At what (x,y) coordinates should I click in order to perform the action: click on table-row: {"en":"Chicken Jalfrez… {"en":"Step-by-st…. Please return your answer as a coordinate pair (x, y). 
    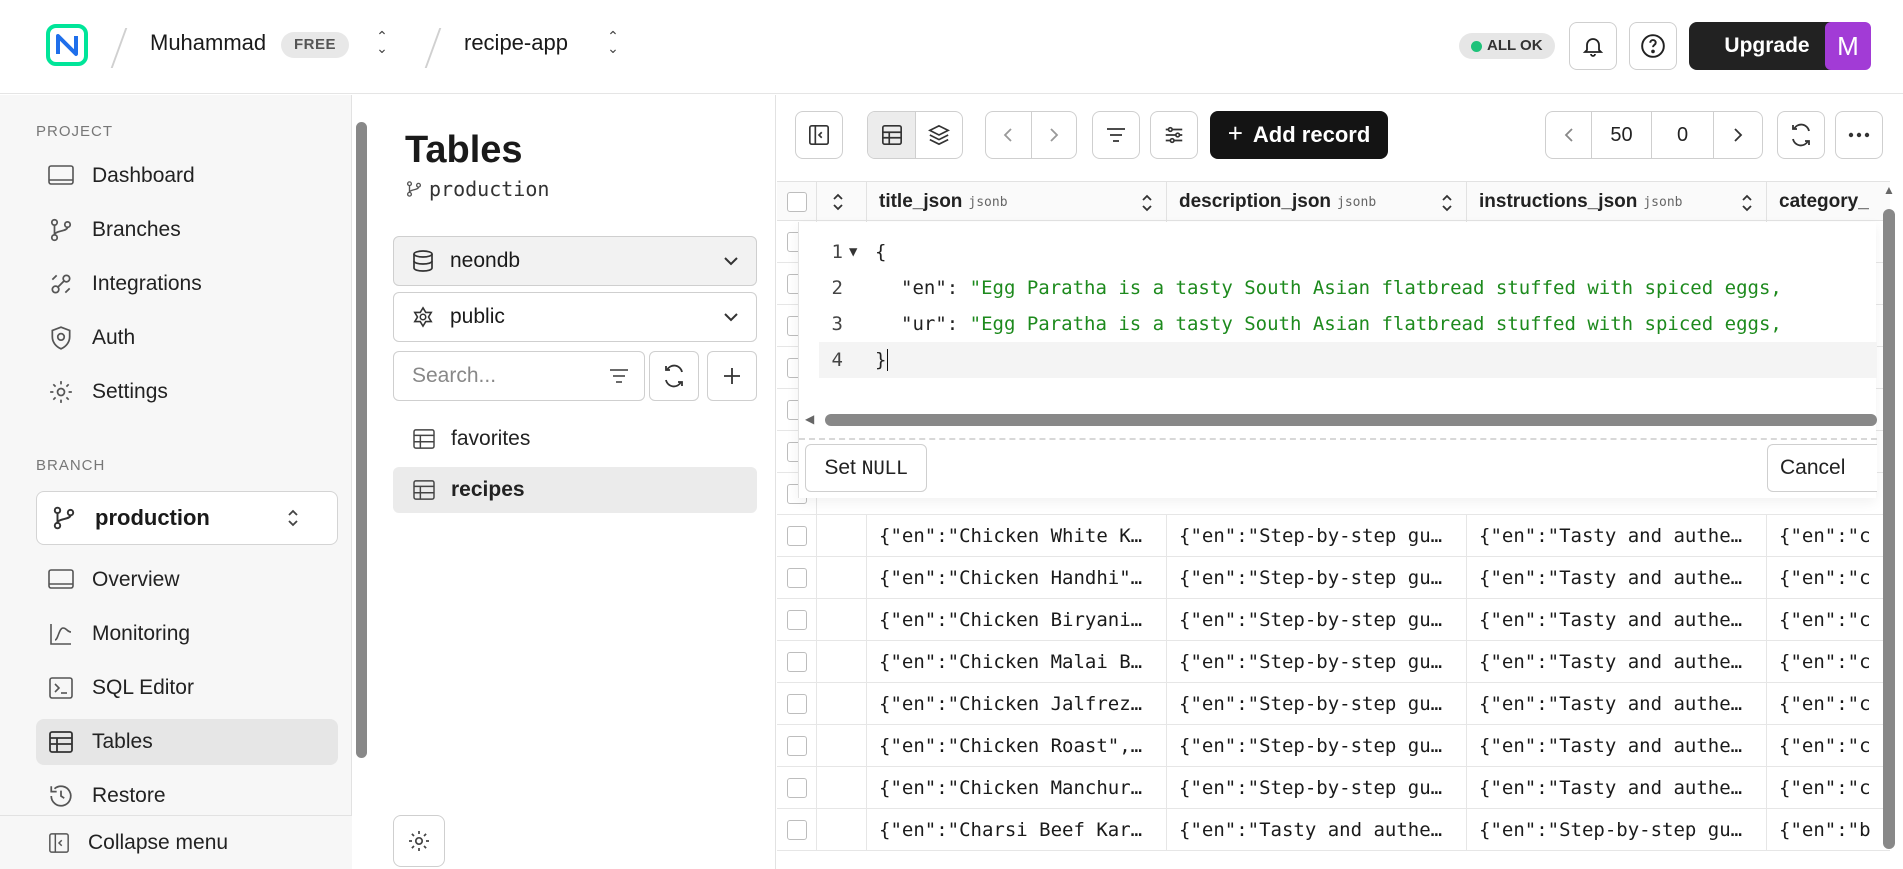
    Looking at the image, I should click on (1333, 704).